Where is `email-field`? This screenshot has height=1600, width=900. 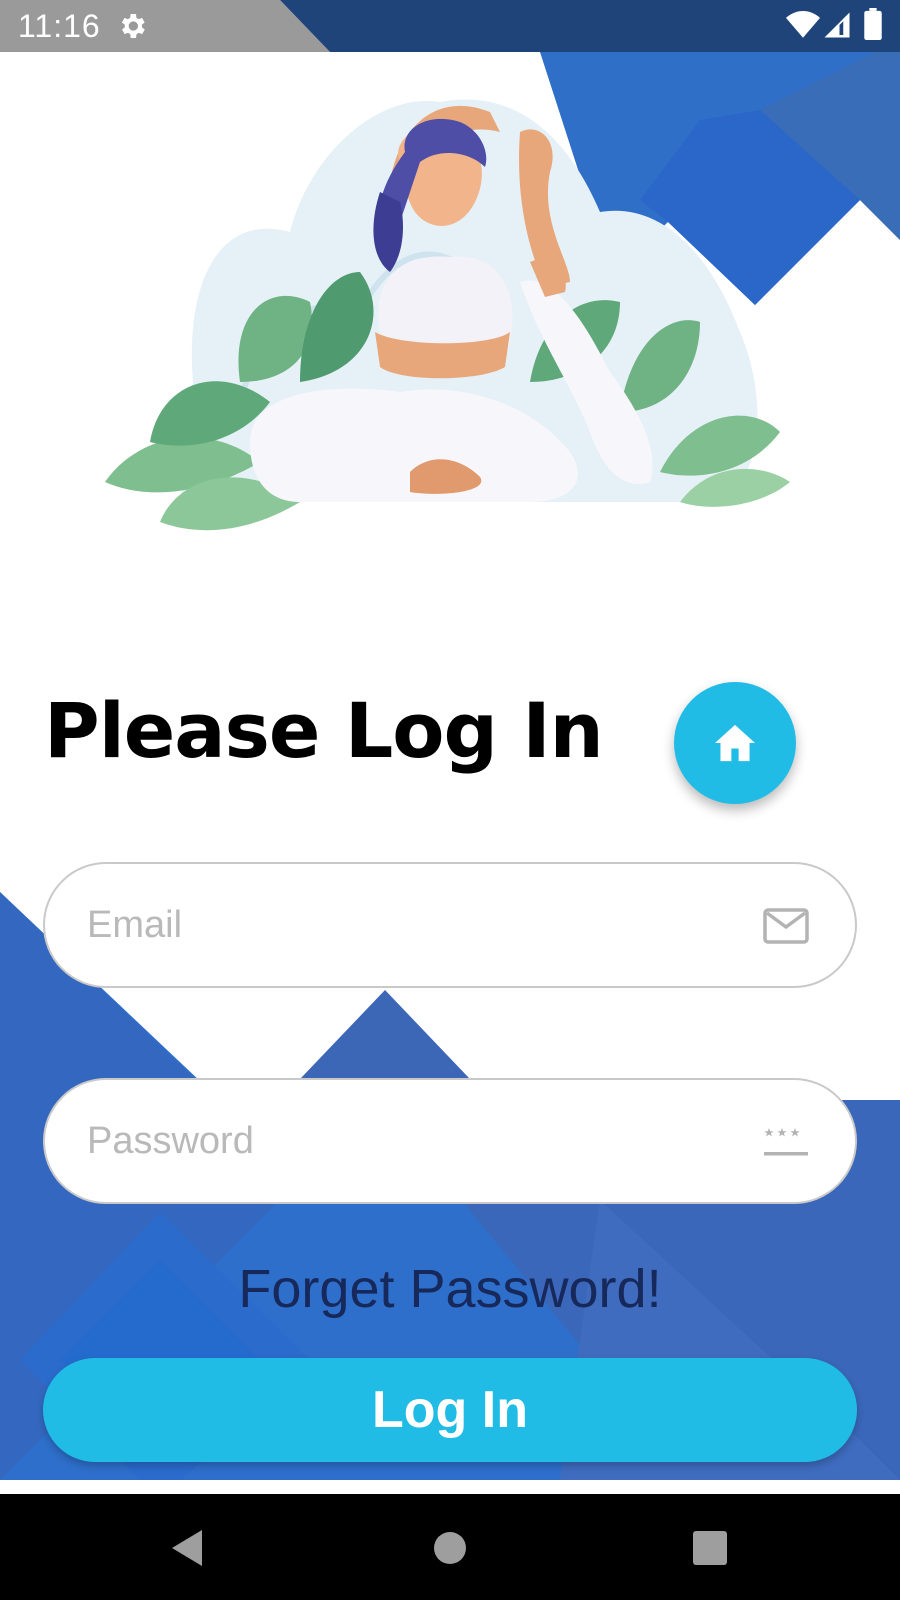
email-field is located at coordinates (450, 925).